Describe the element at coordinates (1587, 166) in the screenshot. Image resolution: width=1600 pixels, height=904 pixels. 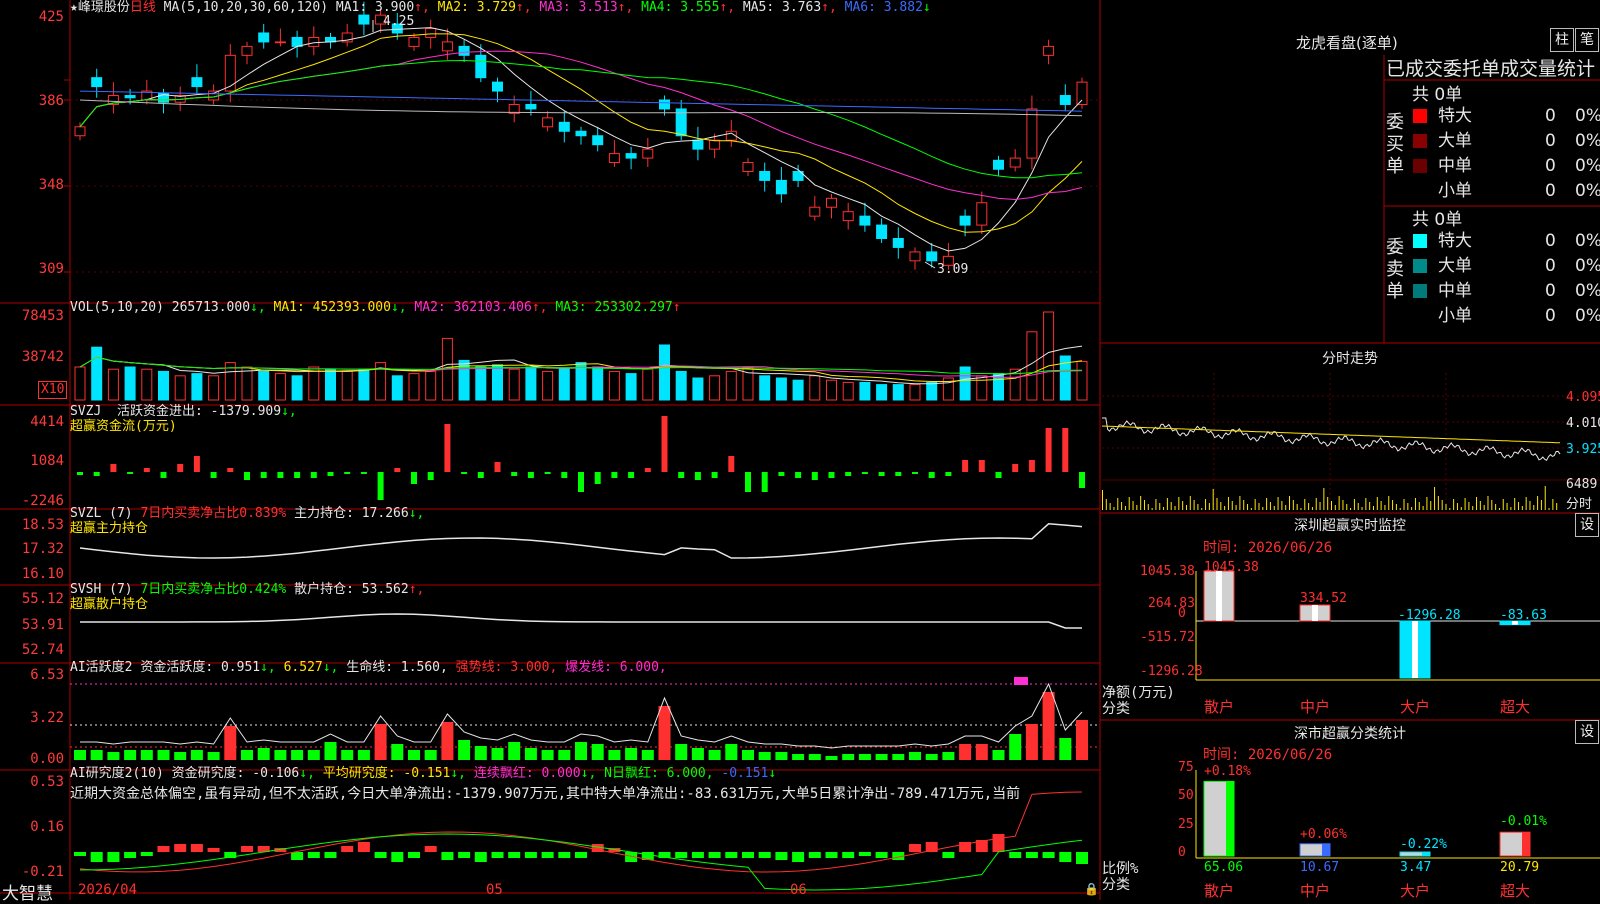
I see `buy-row-pct: 0%` at that location.